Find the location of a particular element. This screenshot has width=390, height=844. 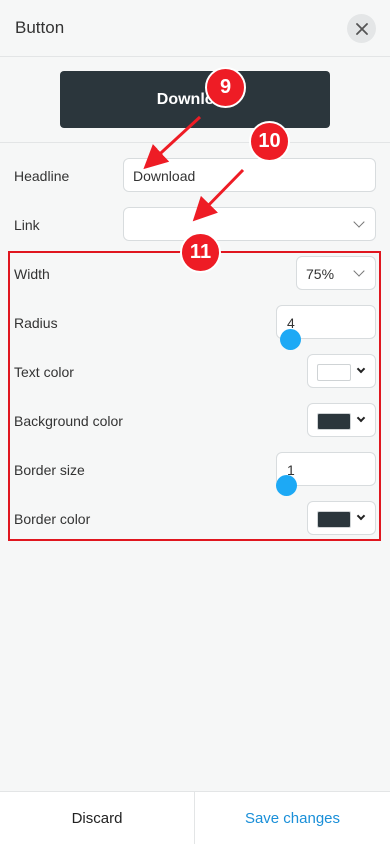

close-icon is located at coordinates (361, 28).